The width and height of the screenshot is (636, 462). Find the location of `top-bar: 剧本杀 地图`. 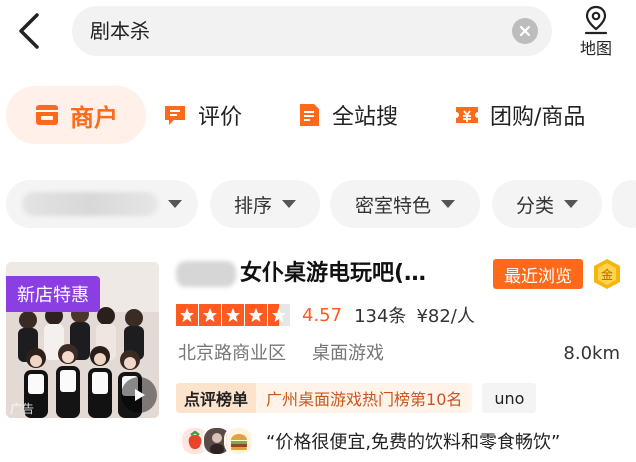

top-bar: 剧本杀 地图 is located at coordinates (318, 31).